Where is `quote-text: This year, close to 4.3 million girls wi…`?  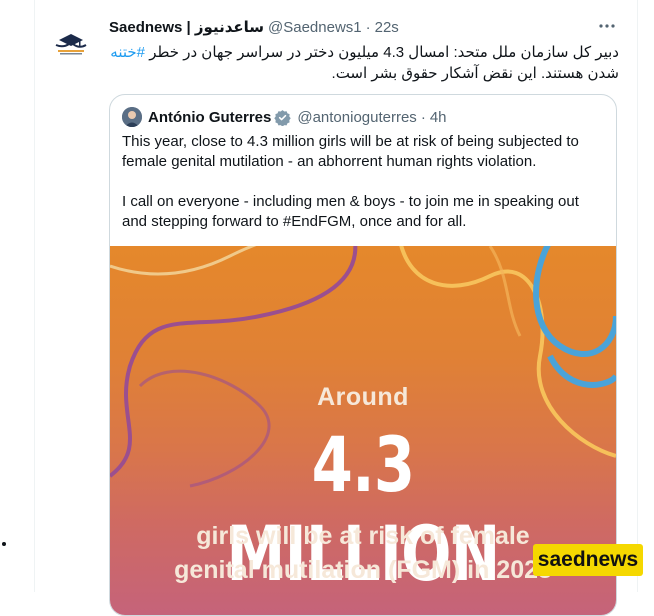 quote-text: This year, close to 4.3 million girls wi… is located at coordinates (364, 182).